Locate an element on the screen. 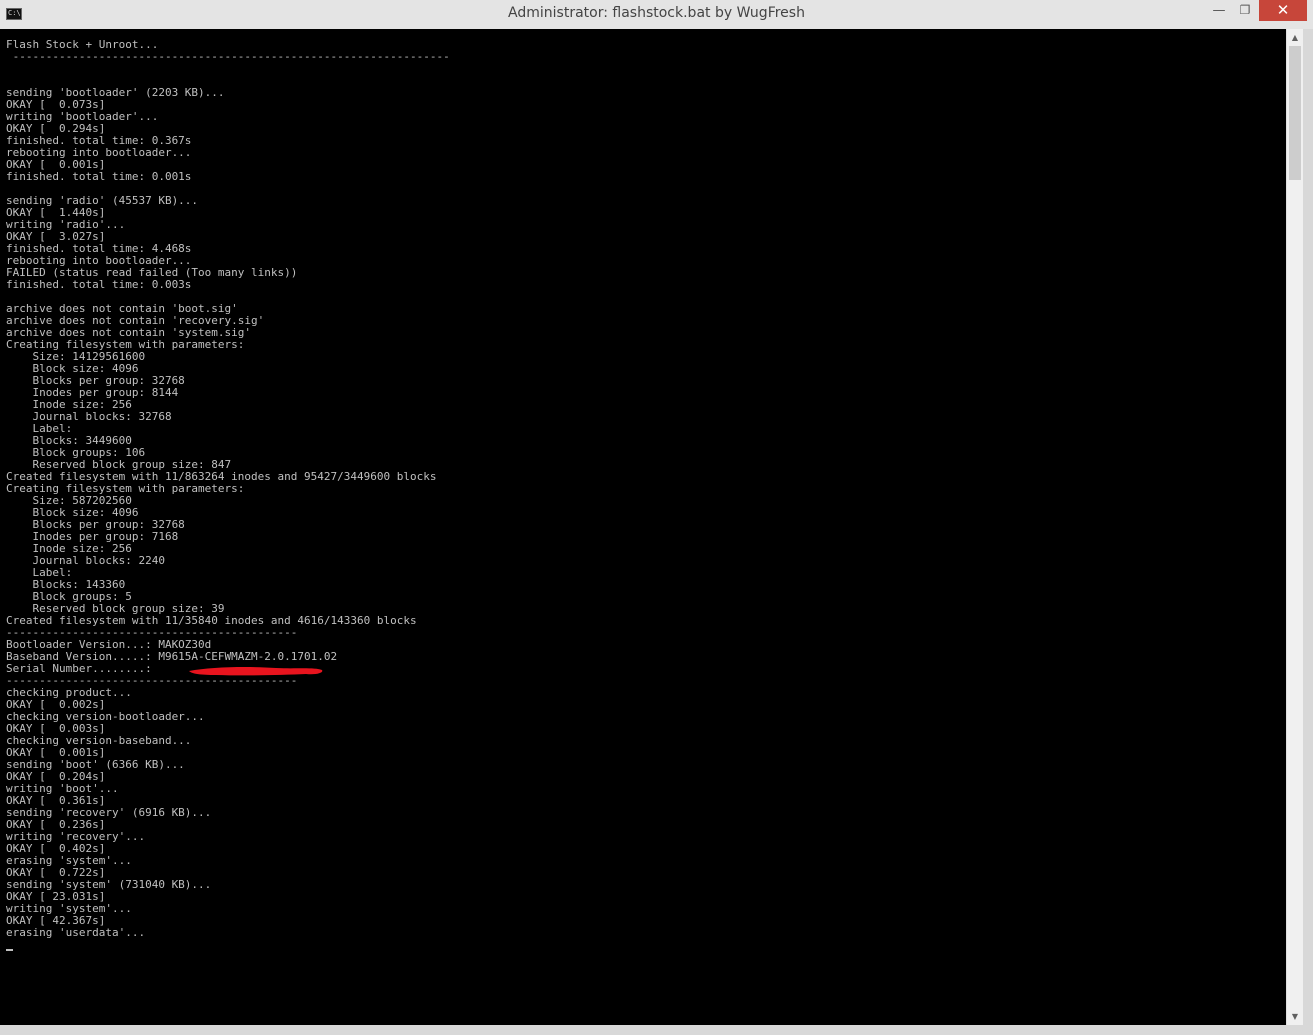  vertical-scrollbar: ▲ ▼ is located at coordinates (1294, 527).